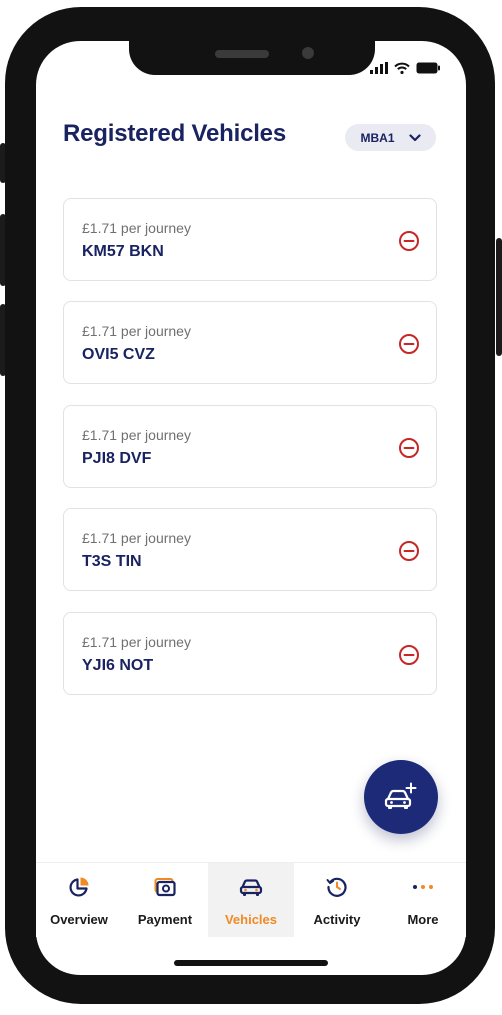  Describe the element at coordinates (251, 963) in the screenshot. I see `home-indicator` at that location.